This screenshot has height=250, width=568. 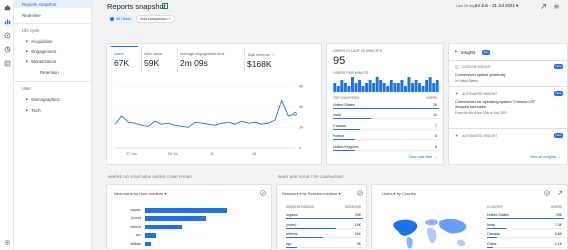 I want to click on sidebar-item-real-time: Real-time, so click(x=53, y=15).